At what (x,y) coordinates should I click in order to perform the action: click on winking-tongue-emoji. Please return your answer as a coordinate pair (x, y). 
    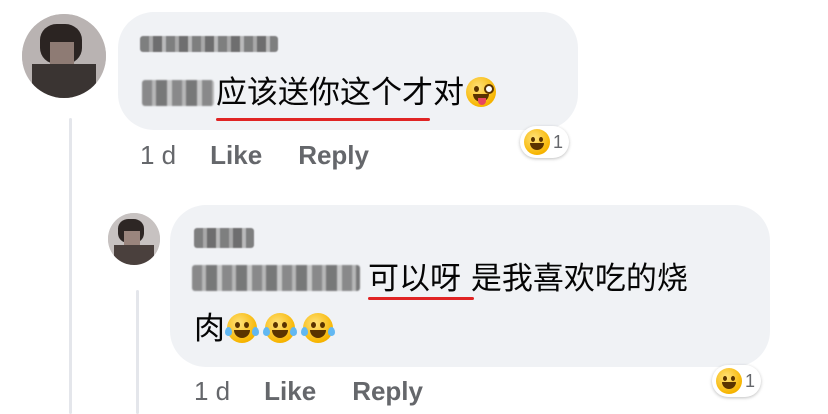
    Looking at the image, I should click on (481, 92).